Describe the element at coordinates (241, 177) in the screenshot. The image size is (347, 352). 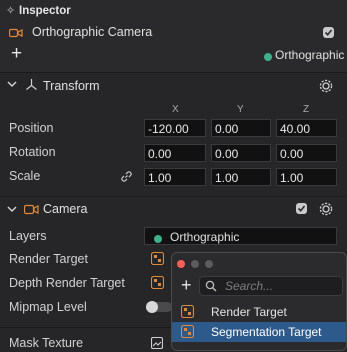
I see `scale-y-field: 1.00` at that location.